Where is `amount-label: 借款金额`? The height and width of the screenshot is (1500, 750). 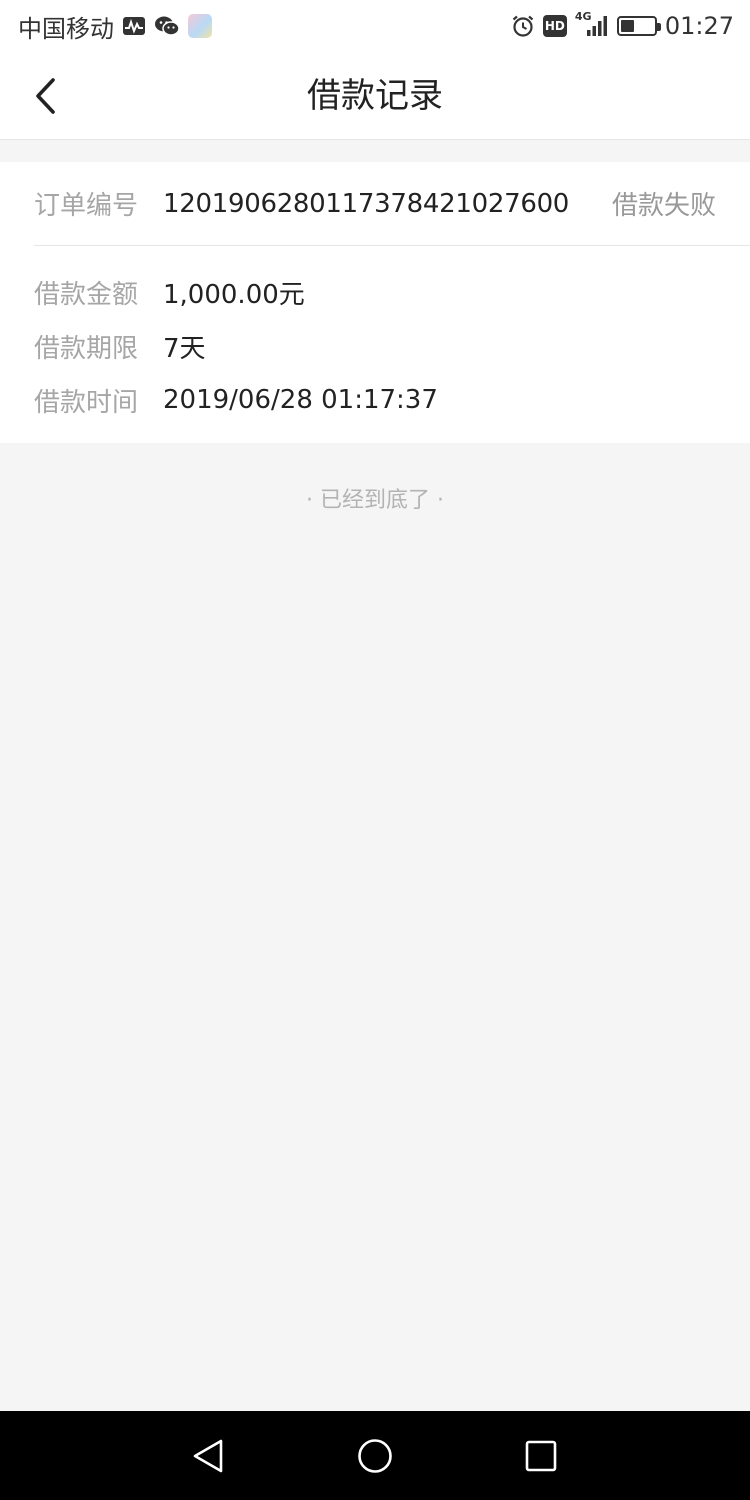 amount-label: 借款金额 is located at coordinates (86, 294).